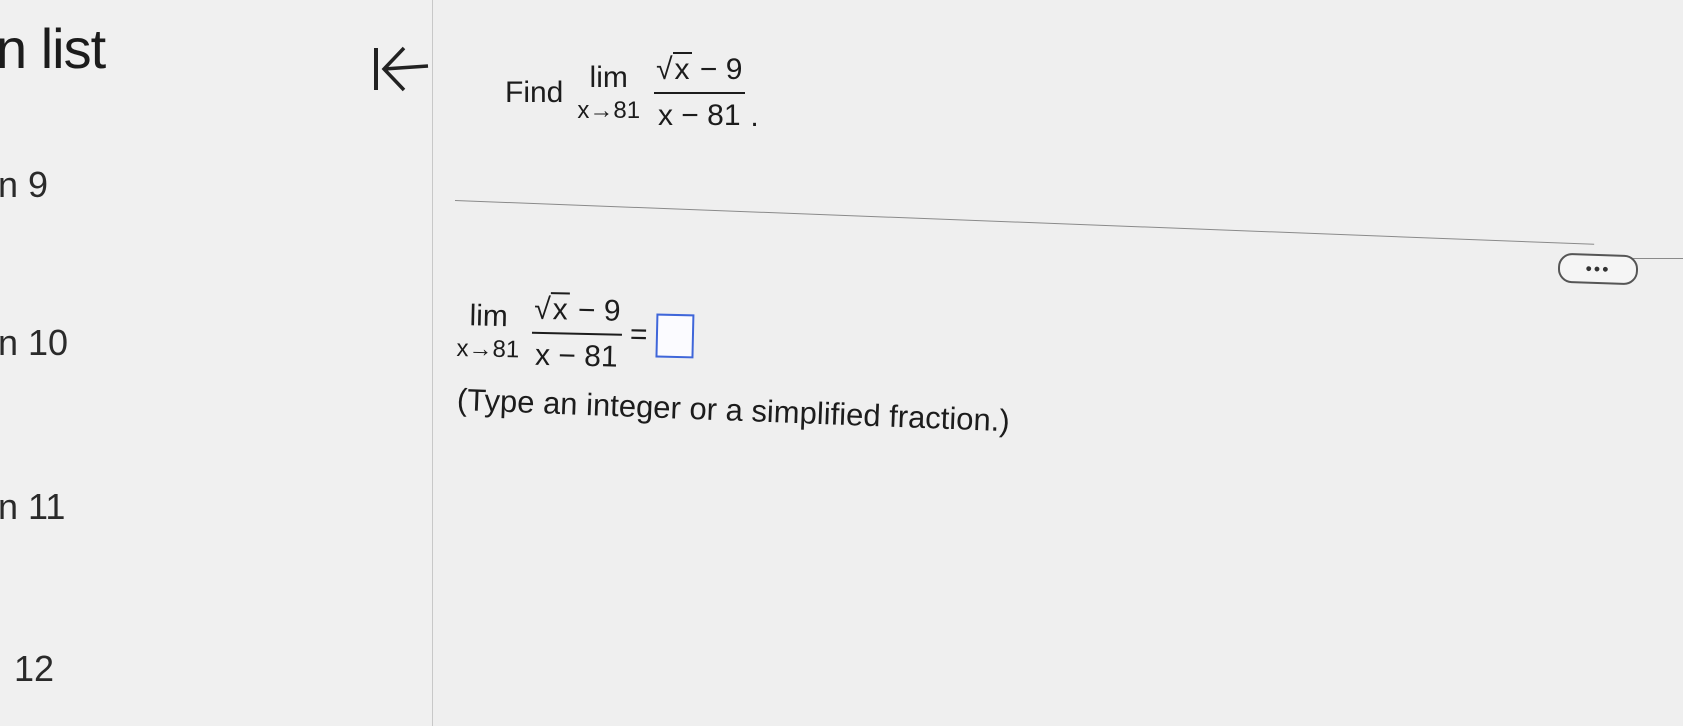 This screenshot has height=726, width=1683. What do you see at coordinates (542, 309) in the screenshot?
I see `answer-radical-sign: √` at bounding box center [542, 309].